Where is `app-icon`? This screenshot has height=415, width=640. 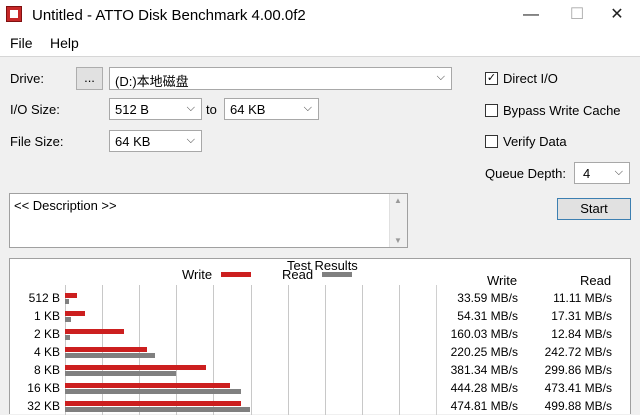 app-icon is located at coordinates (14, 14).